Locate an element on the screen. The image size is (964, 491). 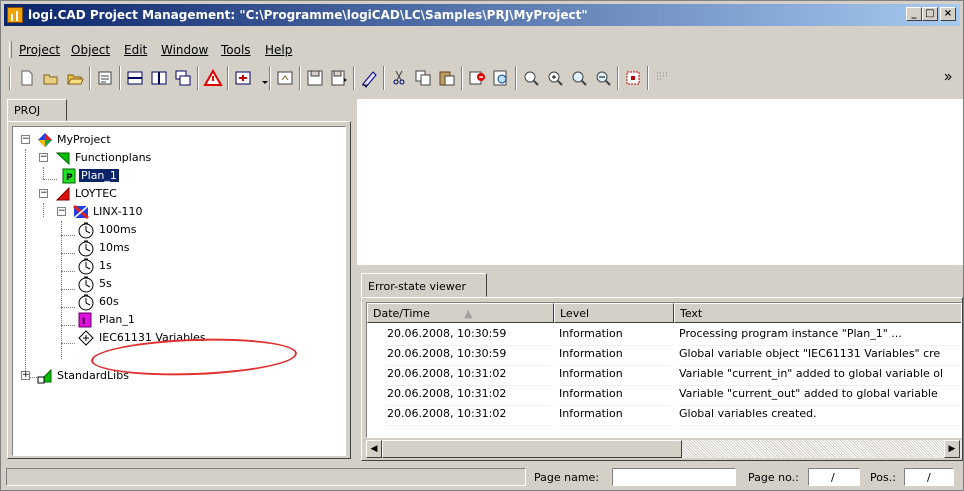
maximize-button: □ is located at coordinates (930, 14).